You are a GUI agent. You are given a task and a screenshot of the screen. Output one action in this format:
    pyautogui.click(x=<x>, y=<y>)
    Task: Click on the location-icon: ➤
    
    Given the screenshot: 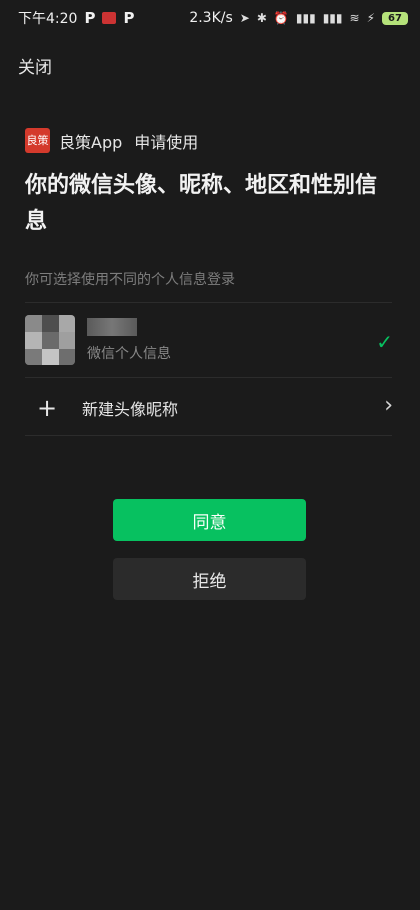 What is the action you would take?
    pyautogui.click(x=244, y=18)
    